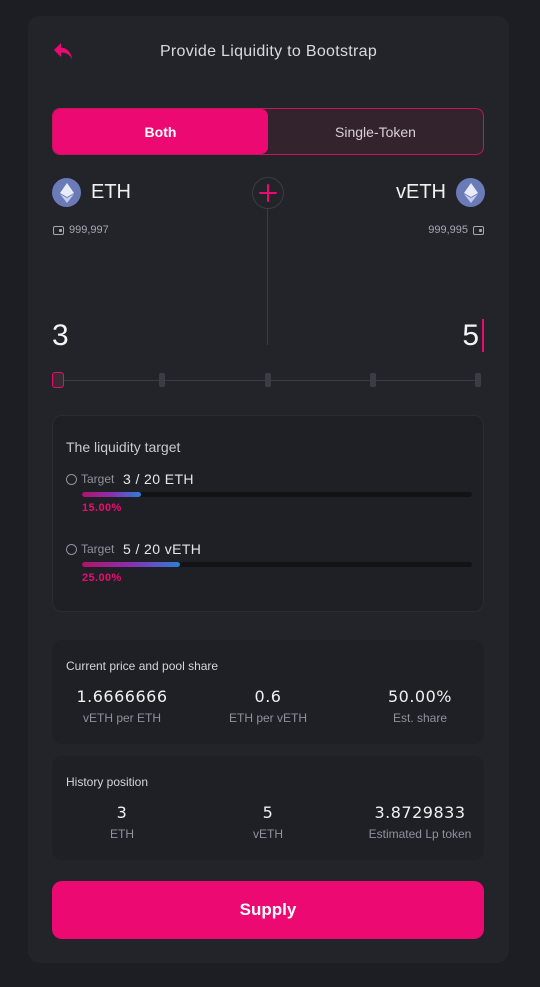  Describe the element at coordinates (420, 718) in the screenshot. I see `price-label: Est. share` at that location.